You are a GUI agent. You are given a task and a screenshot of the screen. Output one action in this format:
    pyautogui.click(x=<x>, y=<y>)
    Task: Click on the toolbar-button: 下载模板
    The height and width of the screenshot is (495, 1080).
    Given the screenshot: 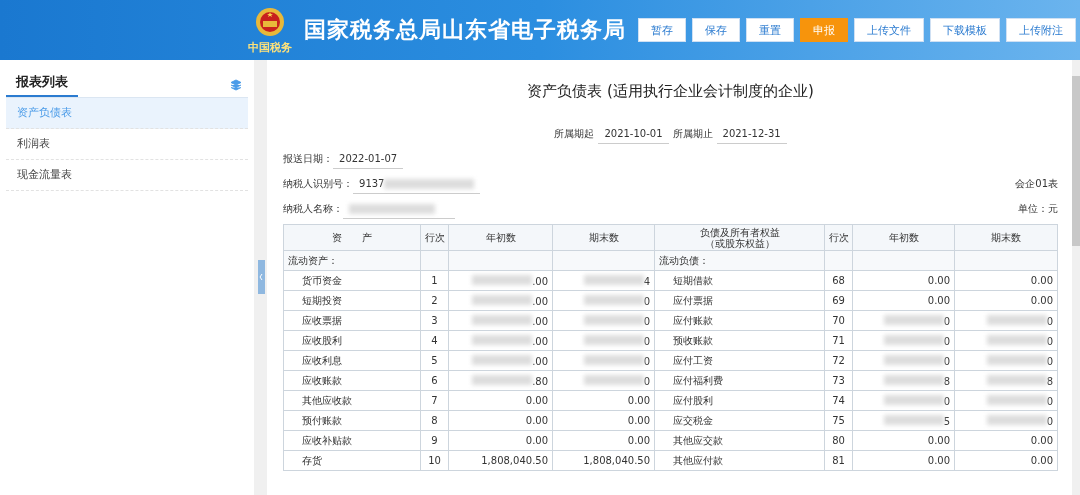 What is the action you would take?
    pyautogui.click(x=965, y=30)
    